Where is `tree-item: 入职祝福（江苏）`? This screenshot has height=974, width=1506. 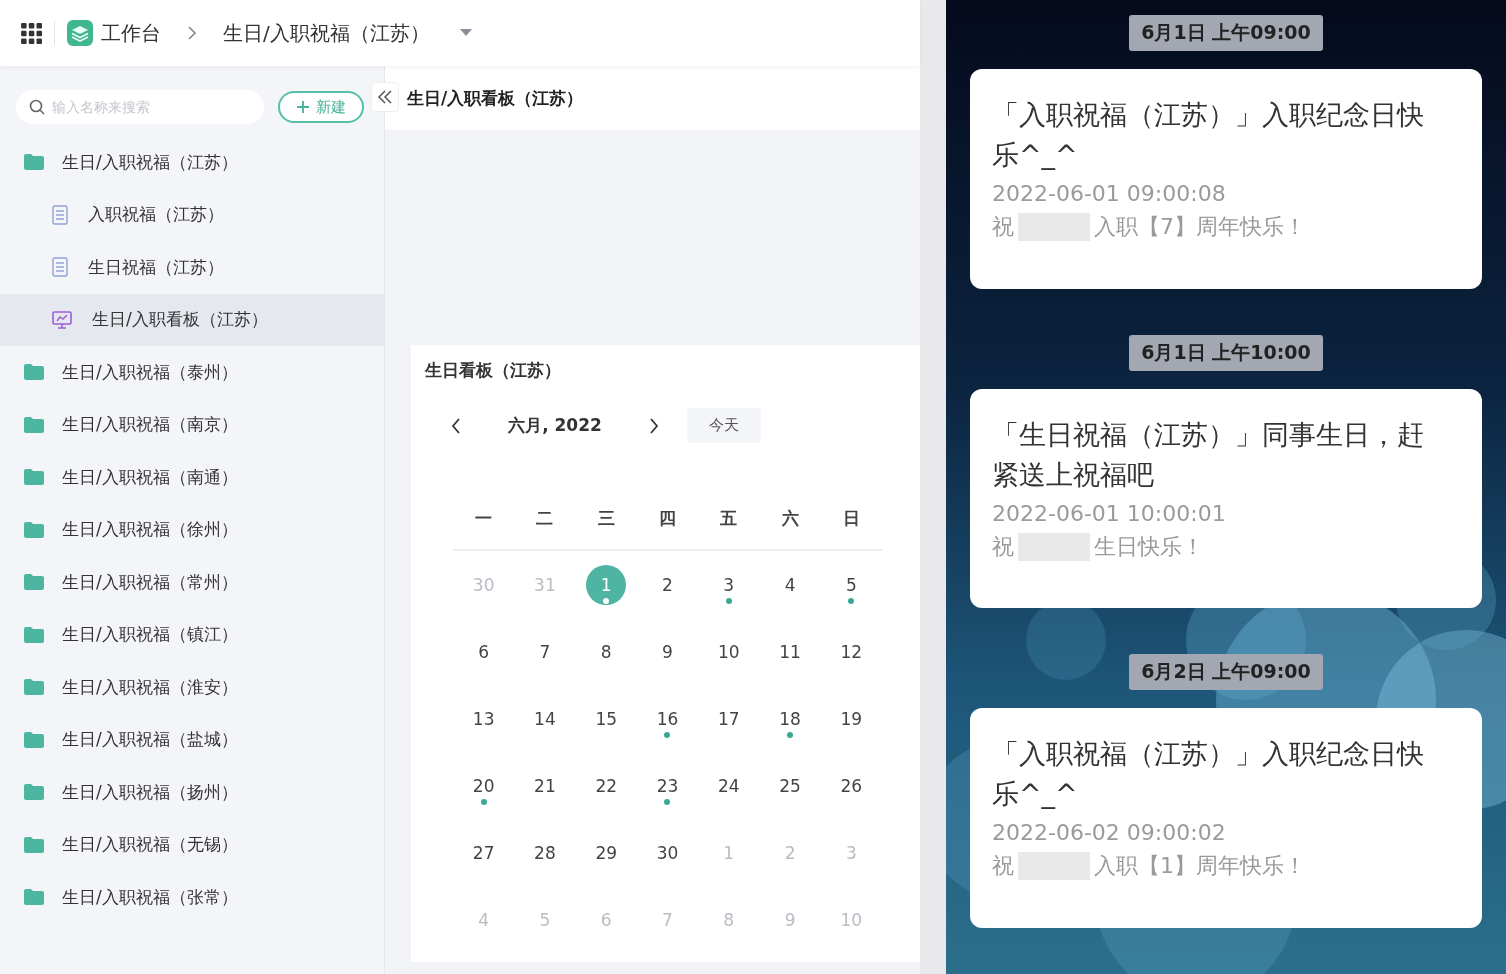 tree-item: 入职祝福（江苏） is located at coordinates (192, 214).